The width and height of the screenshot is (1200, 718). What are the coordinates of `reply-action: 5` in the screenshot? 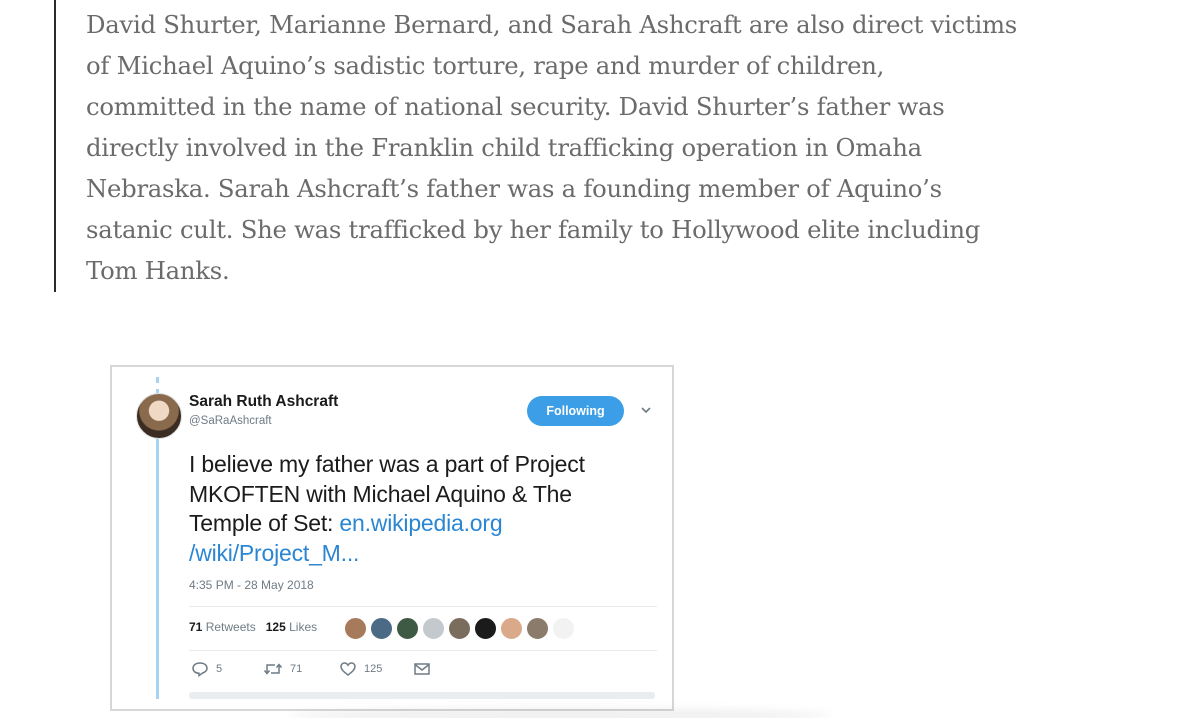 It's located at (206, 669).